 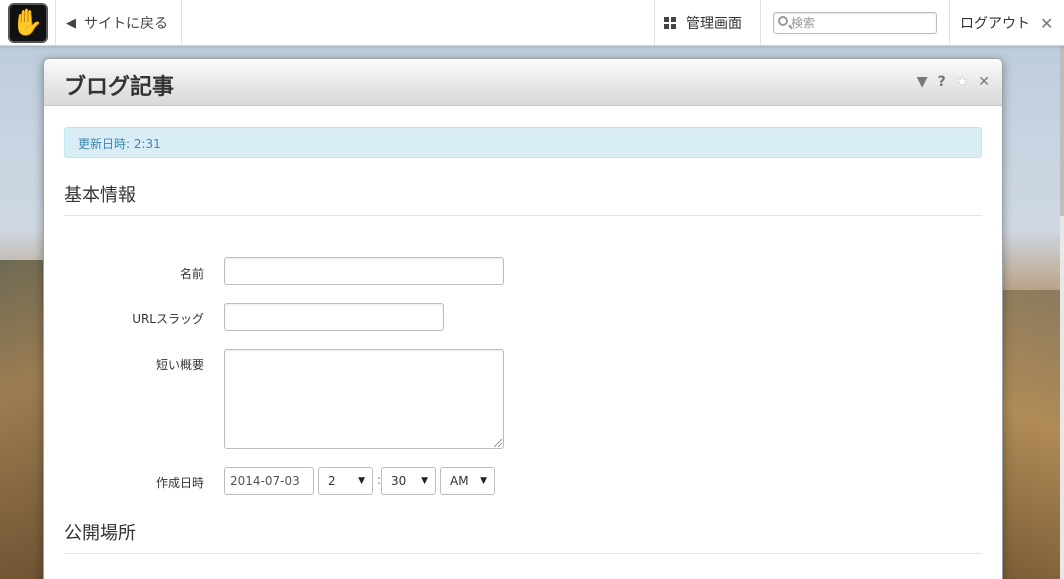 I want to click on logout-link: ログアウト ✕, so click(x=1004, y=23).